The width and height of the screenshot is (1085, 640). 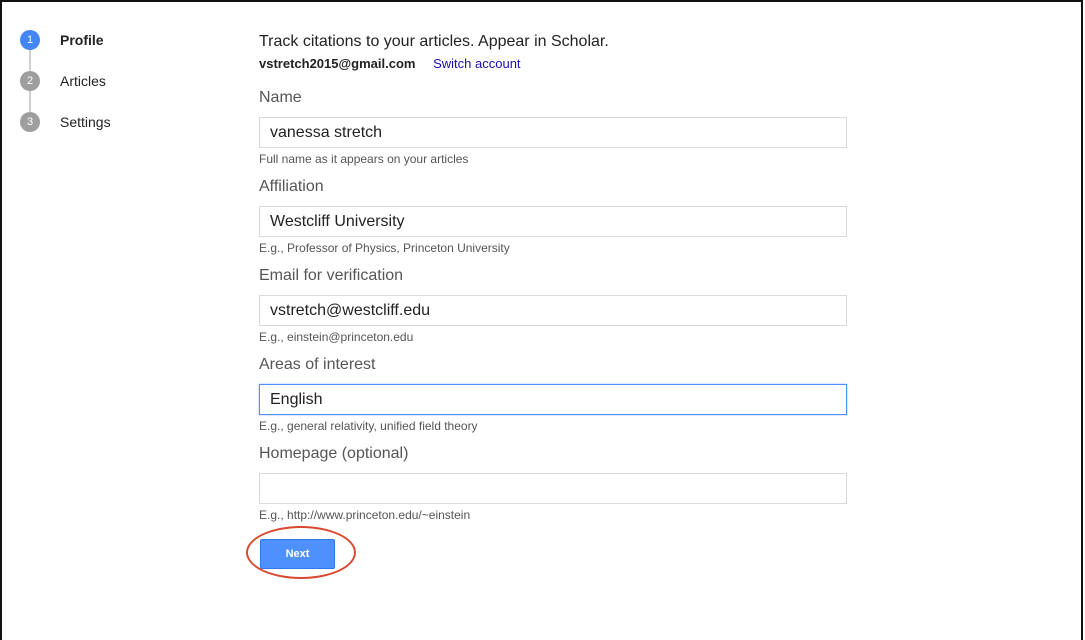 I want to click on step-label: Articles, so click(x=83, y=81).